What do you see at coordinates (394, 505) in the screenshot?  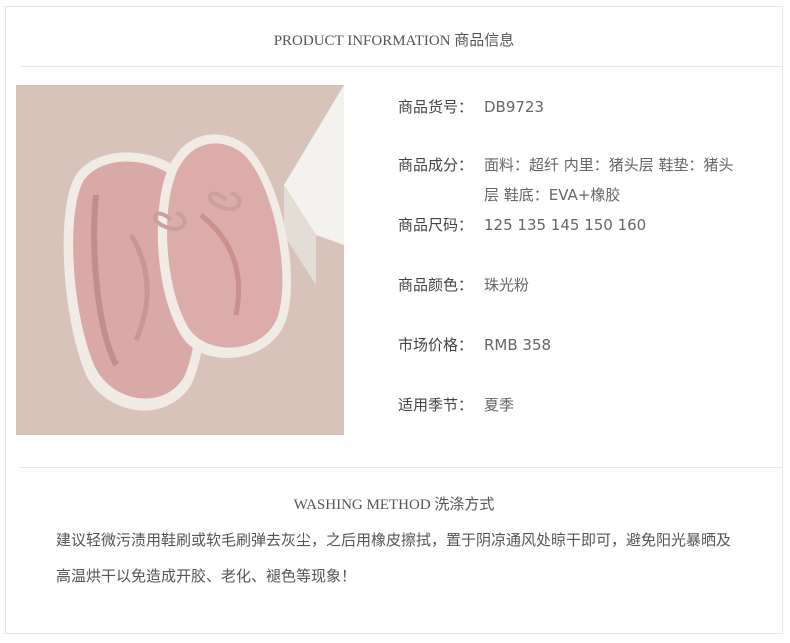 I see `washing-method-title: WASHING METHOD 洗涤方式` at bounding box center [394, 505].